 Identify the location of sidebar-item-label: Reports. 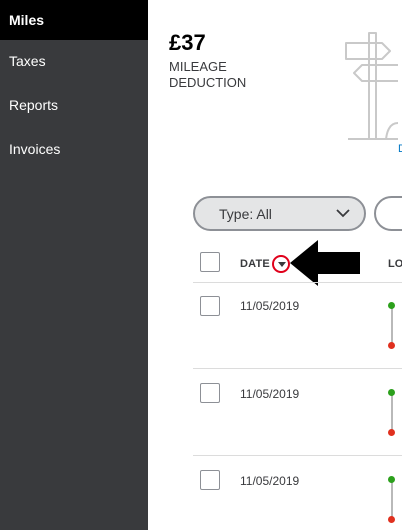
(34, 105).